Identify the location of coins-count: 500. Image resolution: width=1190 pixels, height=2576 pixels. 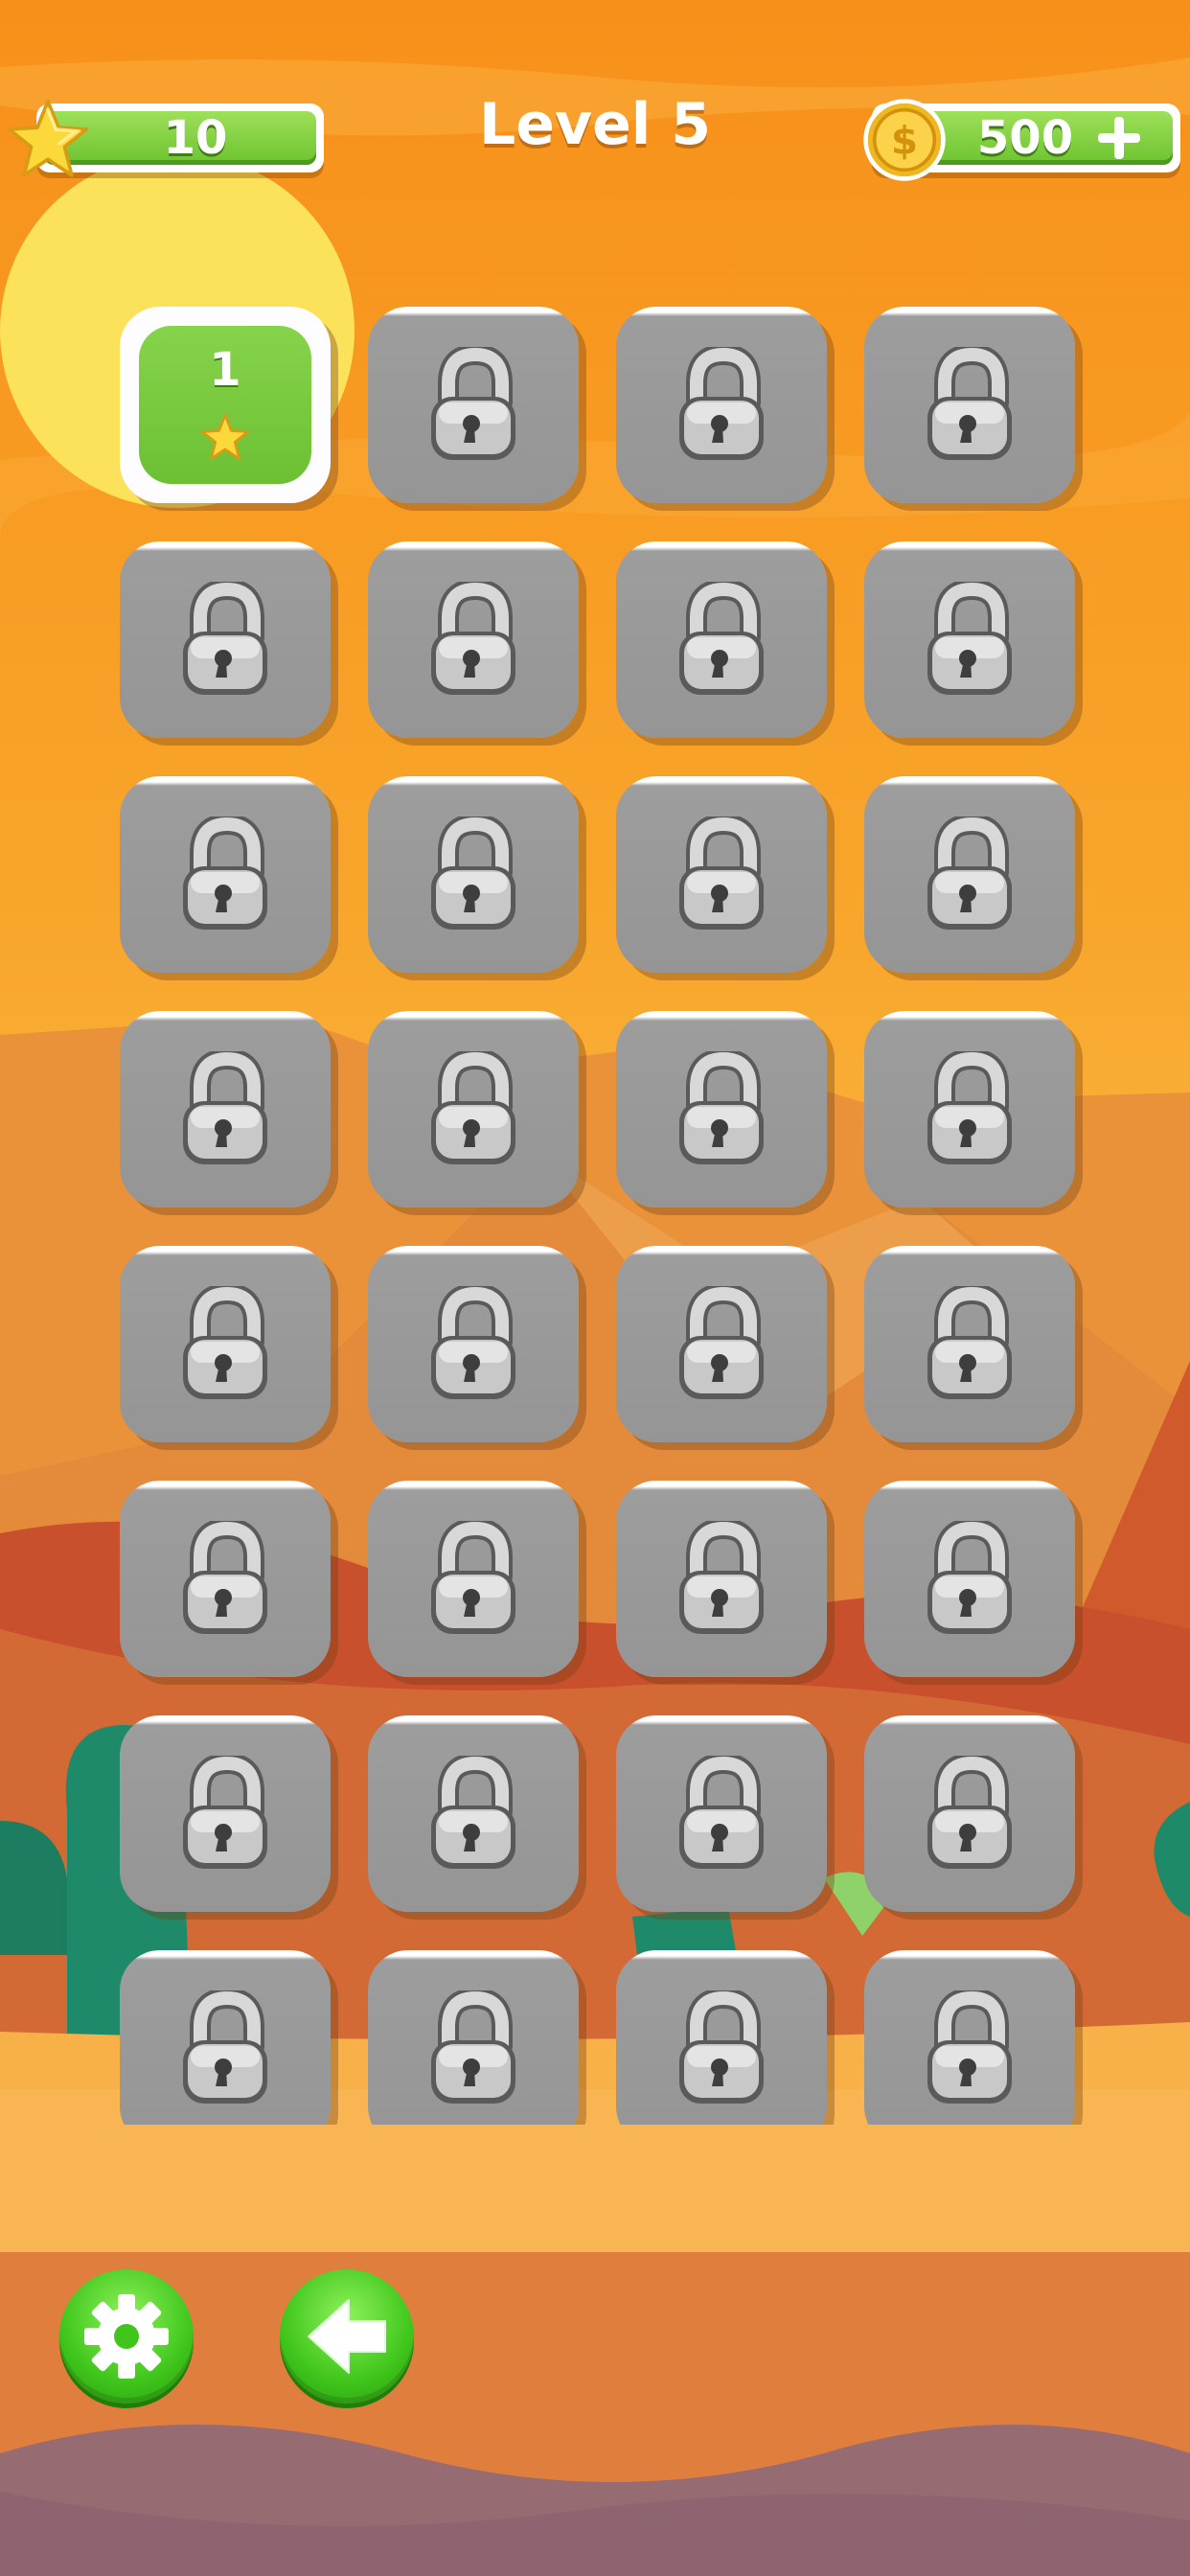
(1025, 138).